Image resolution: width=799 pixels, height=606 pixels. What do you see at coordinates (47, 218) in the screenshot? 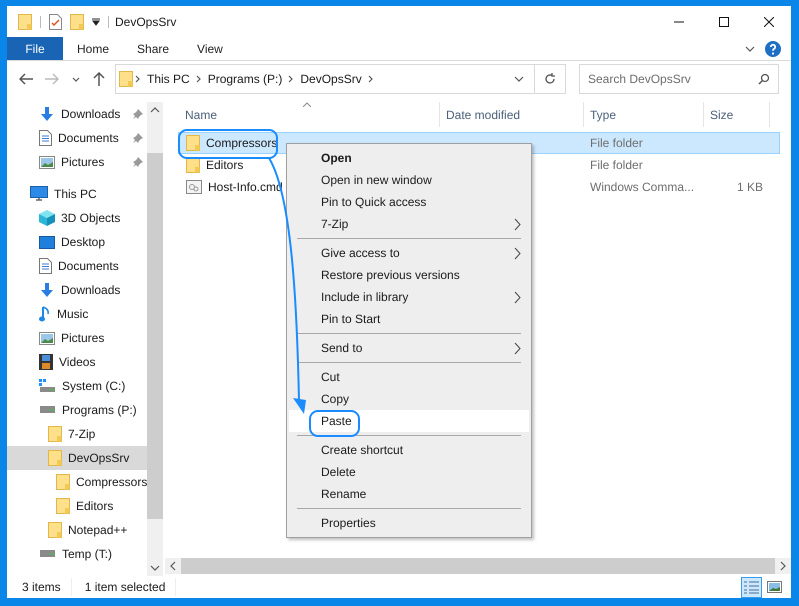
I see `cube-icon` at bounding box center [47, 218].